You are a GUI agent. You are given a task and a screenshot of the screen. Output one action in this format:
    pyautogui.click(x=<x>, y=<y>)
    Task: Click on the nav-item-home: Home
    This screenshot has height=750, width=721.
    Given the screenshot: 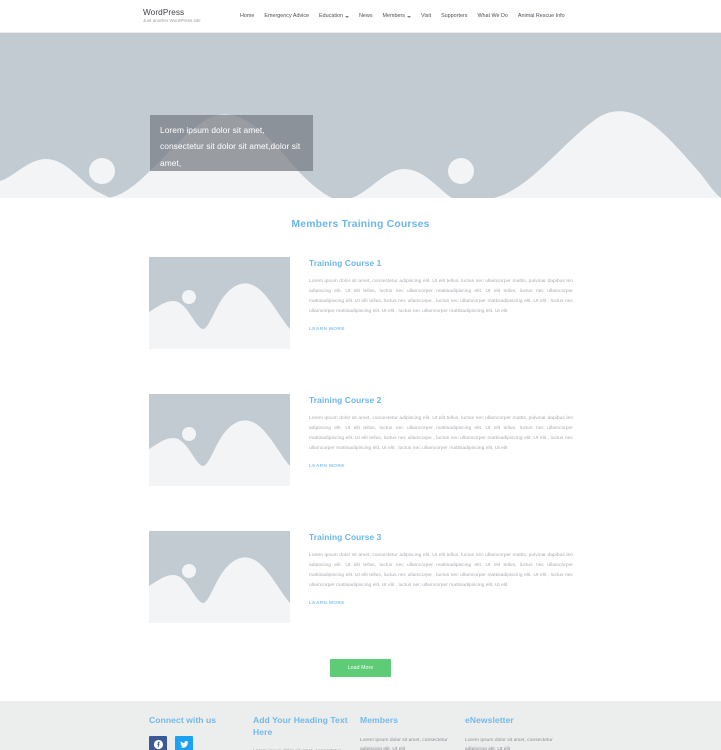 What is the action you would take?
    pyautogui.click(x=247, y=16)
    